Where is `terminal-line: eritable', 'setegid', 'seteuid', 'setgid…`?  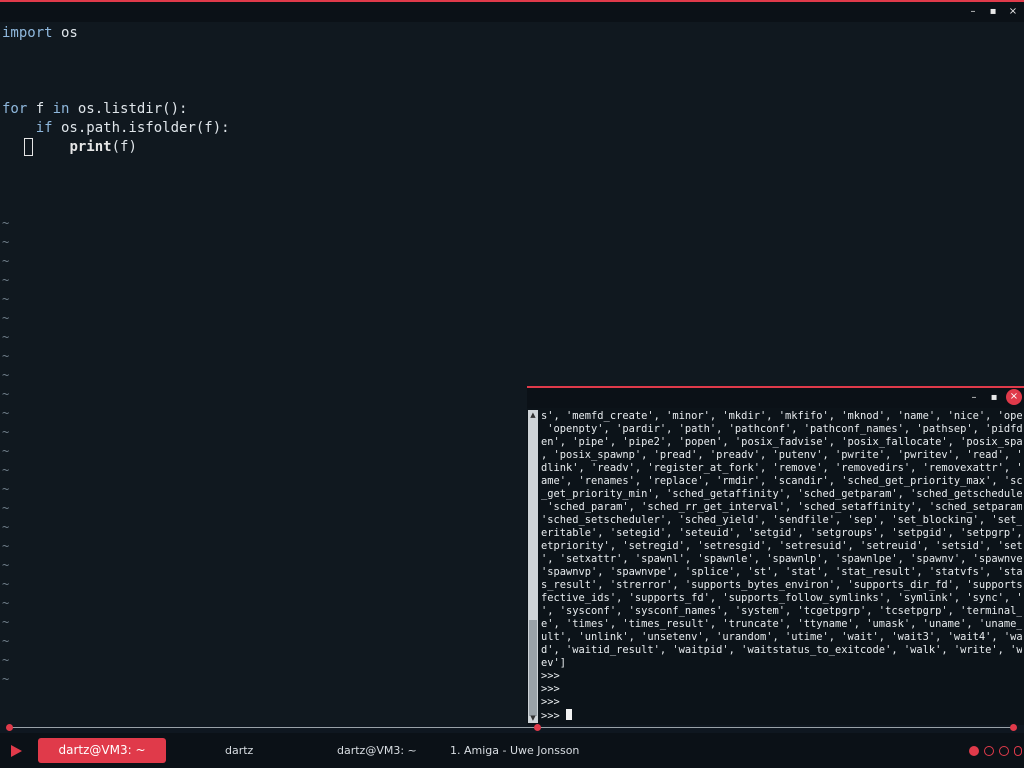 terminal-line: eritable', 'setegid', 'seteuid', 'setgid… is located at coordinates (781, 533).